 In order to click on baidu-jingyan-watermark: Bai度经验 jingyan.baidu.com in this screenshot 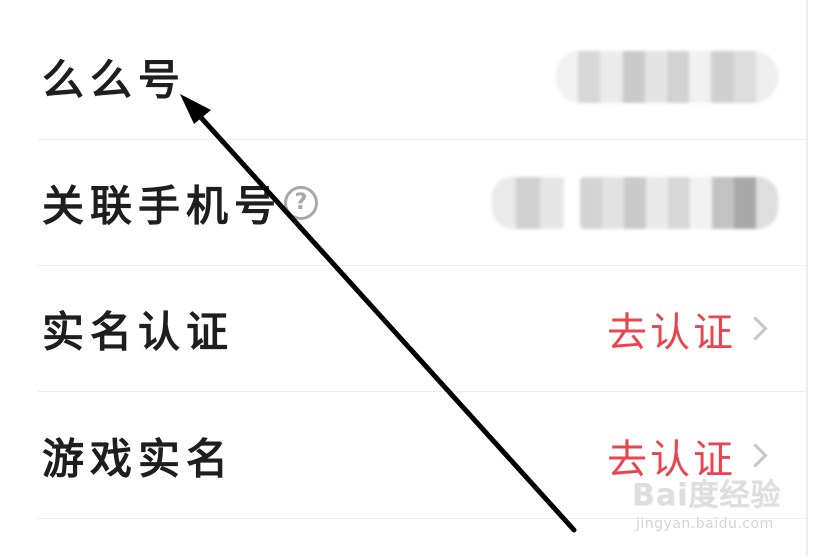, I will do `click(707, 510)`.